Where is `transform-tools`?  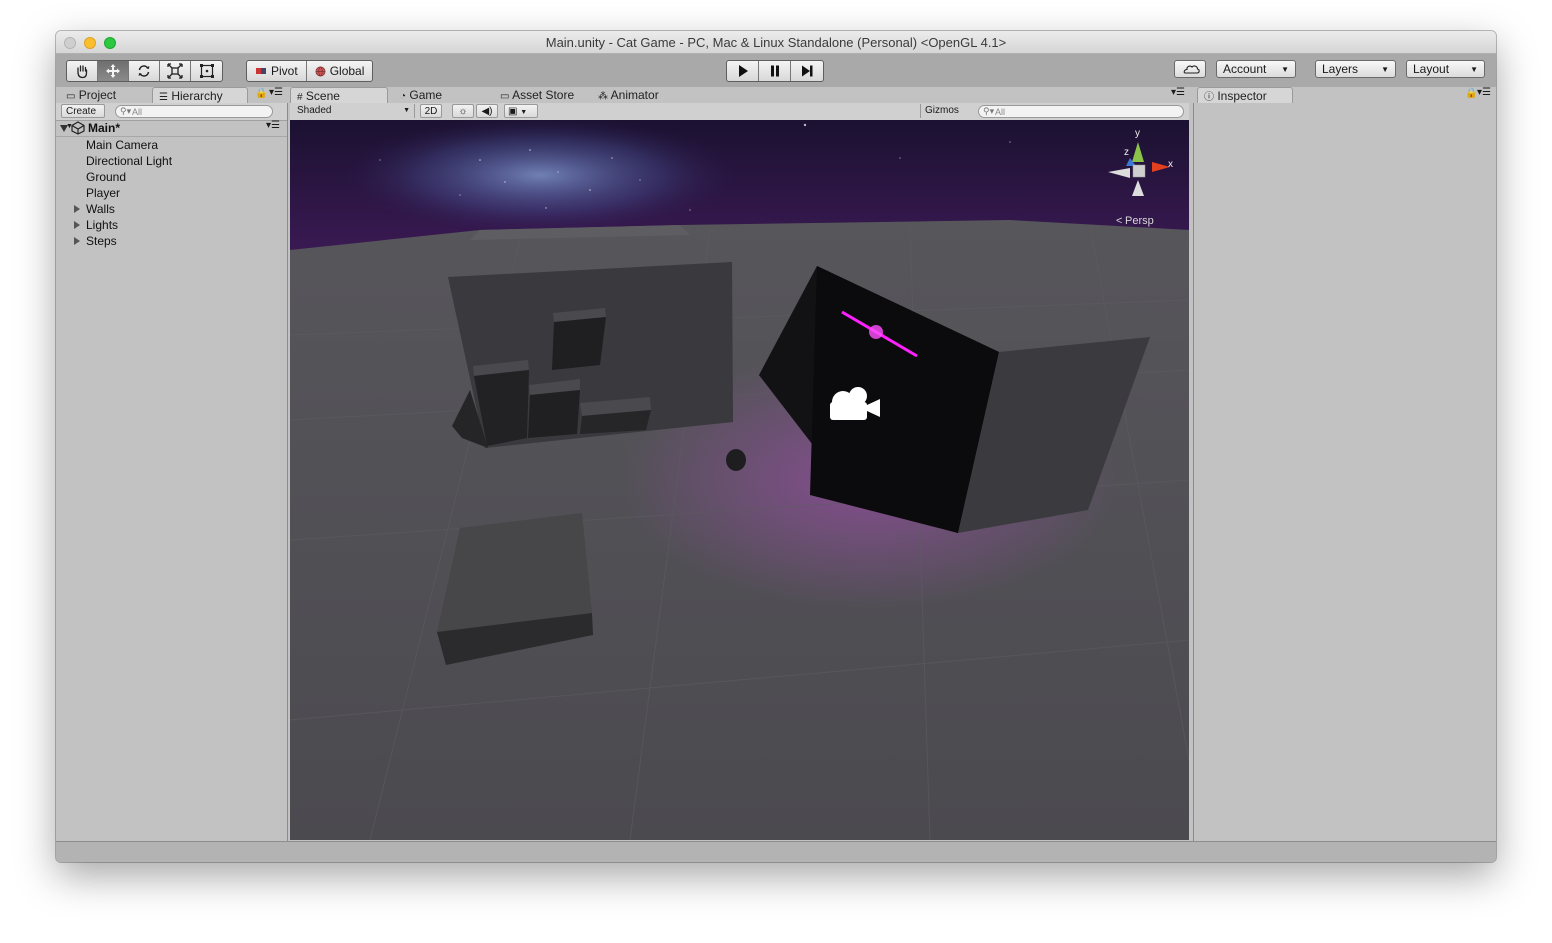 transform-tools is located at coordinates (144, 71).